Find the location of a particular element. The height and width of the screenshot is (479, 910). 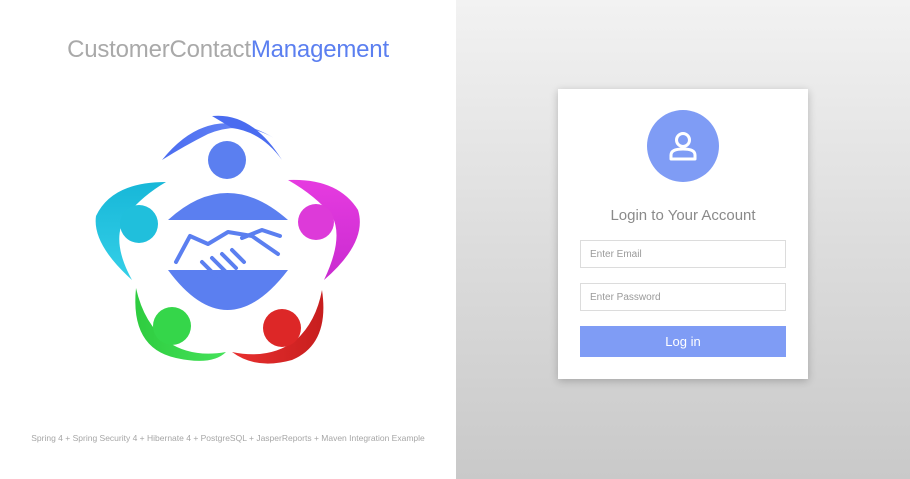

app-title-part1: CustomerContact is located at coordinates (159, 49).